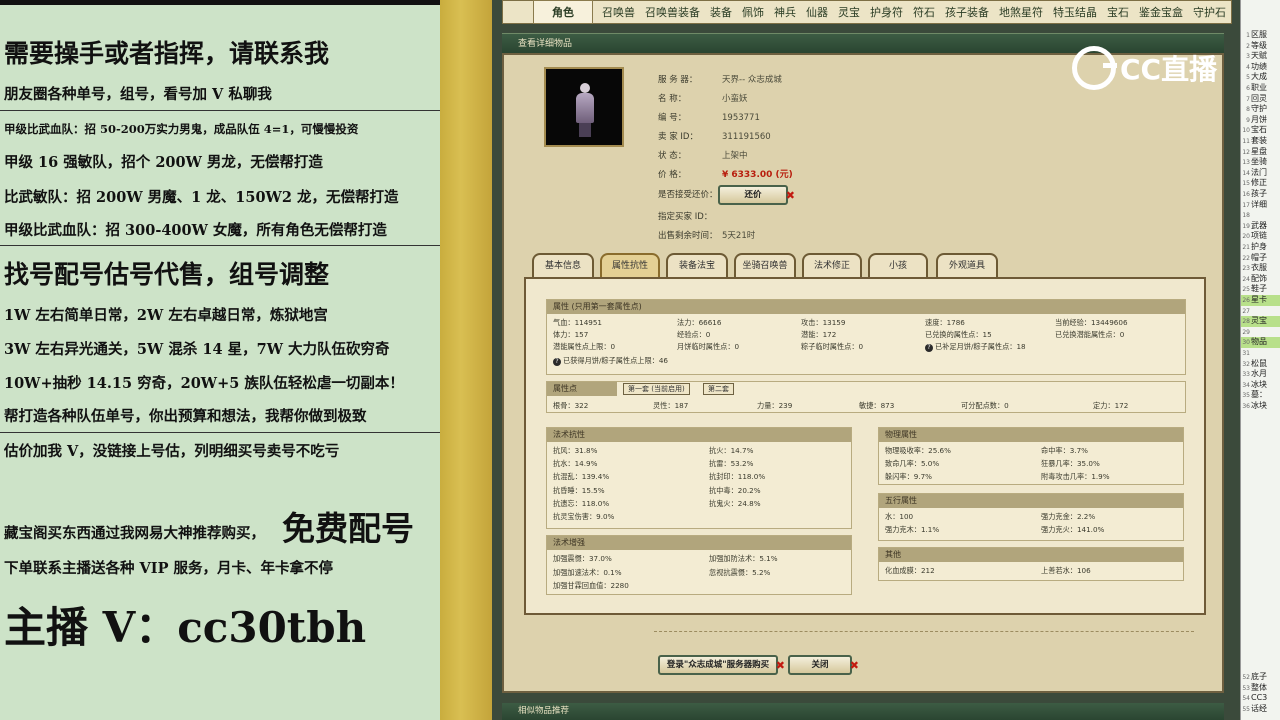 This screenshot has width=1280, height=720. Describe the element at coordinates (587, 572) in the screenshot. I see `stat-cell: 加强加速法术：0.1%` at that location.